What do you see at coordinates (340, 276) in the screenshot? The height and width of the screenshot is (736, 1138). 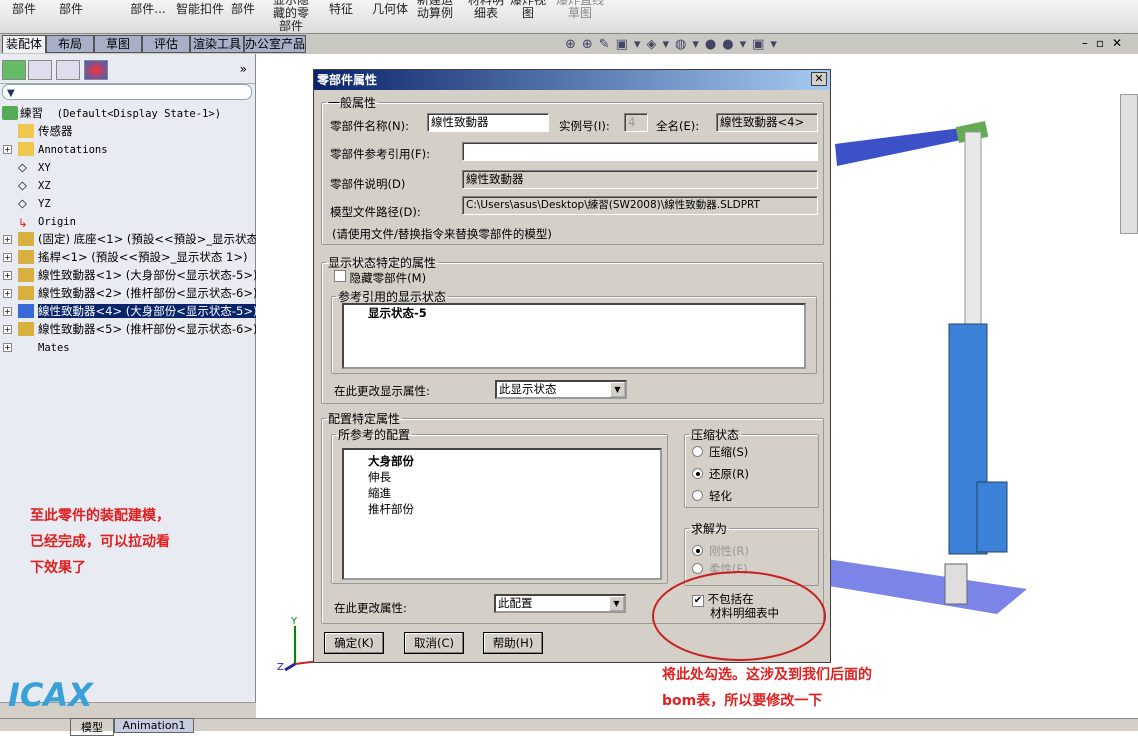 I see `hide-checkbox-box` at bounding box center [340, 276].